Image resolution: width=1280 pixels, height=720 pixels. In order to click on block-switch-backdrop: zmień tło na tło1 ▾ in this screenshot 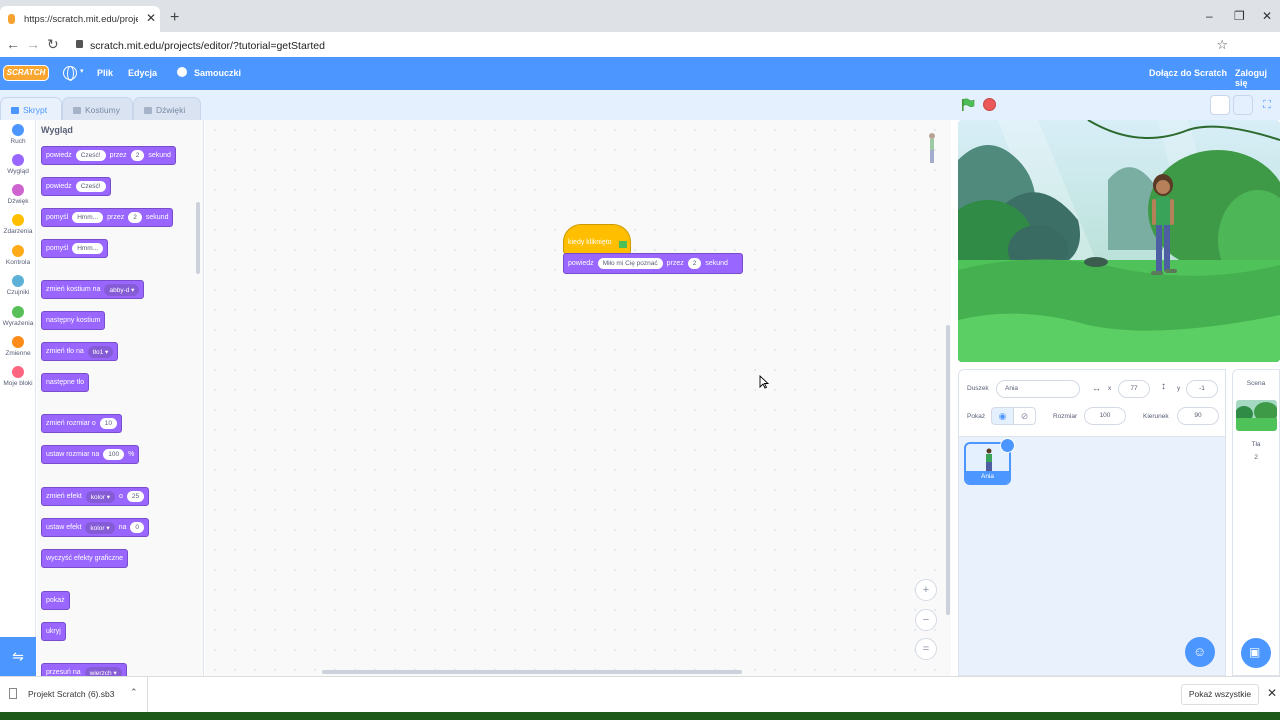, I will do `click(80, 351)`.